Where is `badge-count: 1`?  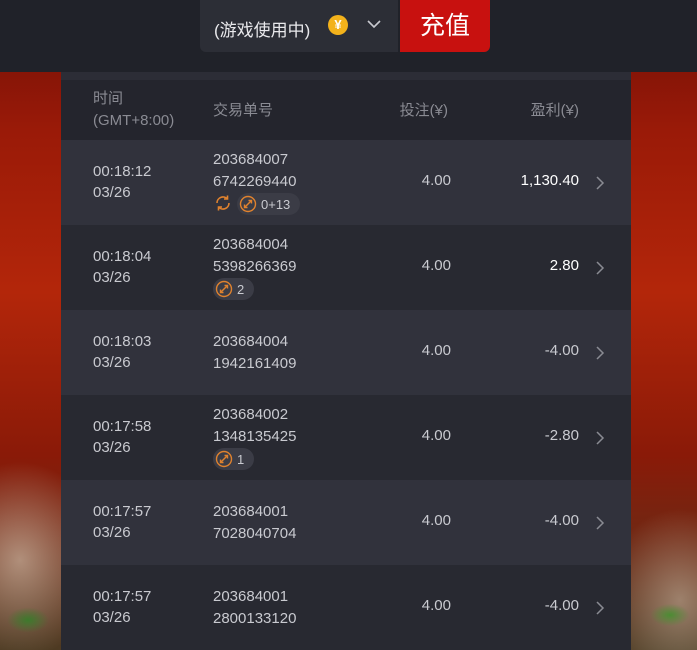
badge-count: 1 is located at coordinates (241, 459).